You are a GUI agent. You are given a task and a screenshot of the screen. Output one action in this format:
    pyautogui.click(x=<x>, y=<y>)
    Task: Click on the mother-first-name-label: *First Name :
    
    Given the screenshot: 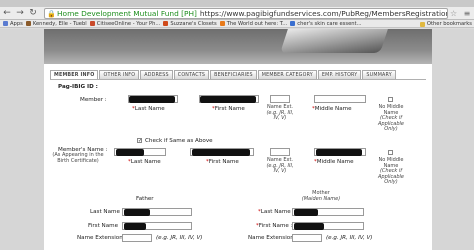 What is the action you would take?
    pyautogui.click(x=274, y=226)
    